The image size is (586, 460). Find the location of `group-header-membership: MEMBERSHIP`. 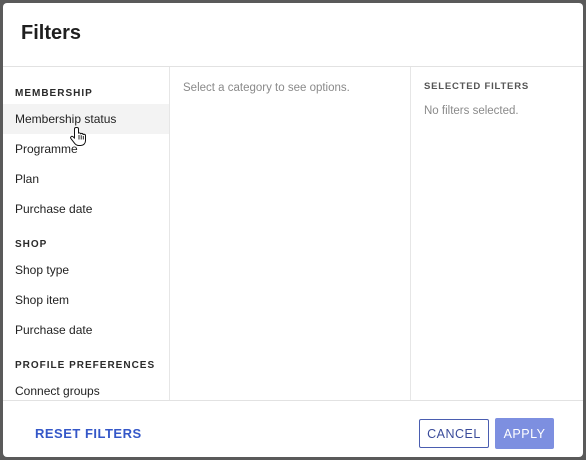

group-header-membership: MEMBERSHIP is located at coordinates (54, 93).